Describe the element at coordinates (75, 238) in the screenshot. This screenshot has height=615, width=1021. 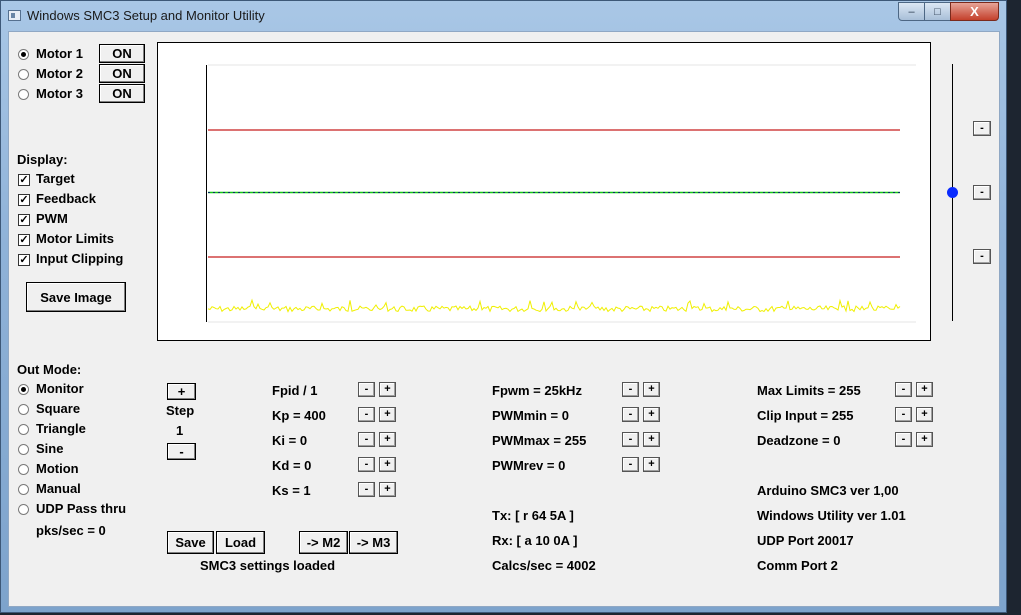
I see `motor-limits-label: Motor Limits` at that location.